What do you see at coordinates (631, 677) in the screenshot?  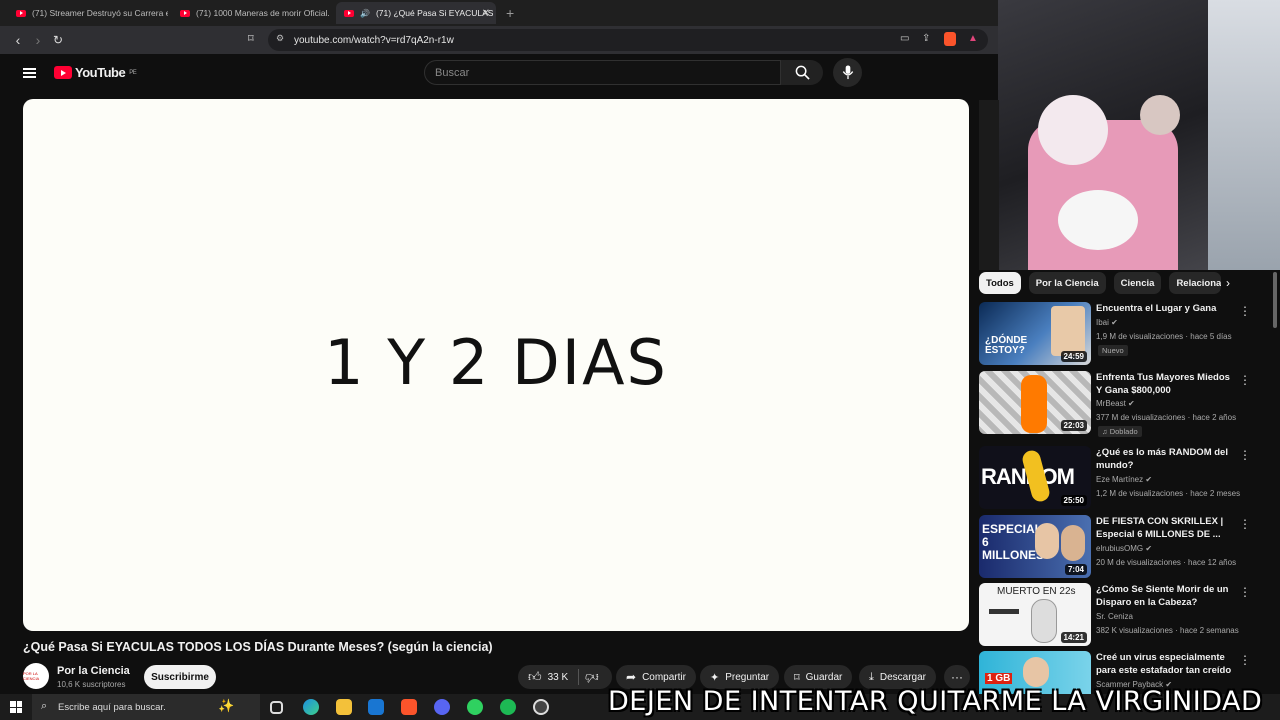 I see `share-icon: ➦` at bounding box center [631, 677].